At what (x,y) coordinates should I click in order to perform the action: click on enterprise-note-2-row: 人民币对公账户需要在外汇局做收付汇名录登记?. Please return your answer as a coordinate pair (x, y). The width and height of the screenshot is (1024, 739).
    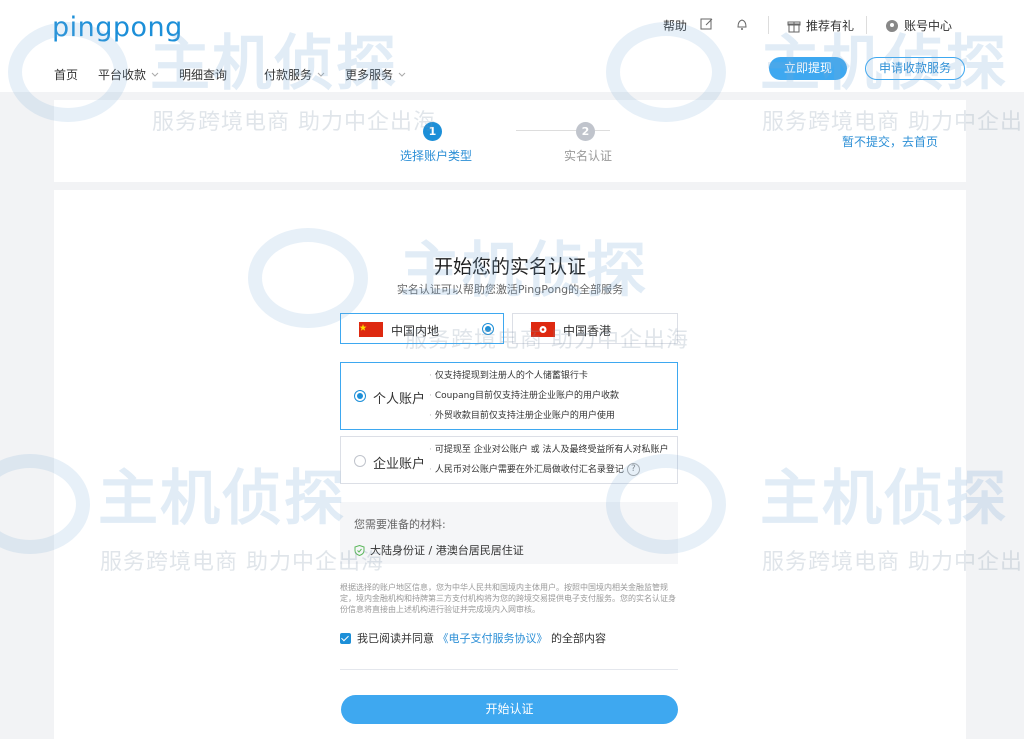
    Looking at the image, I should click on (548, 470).